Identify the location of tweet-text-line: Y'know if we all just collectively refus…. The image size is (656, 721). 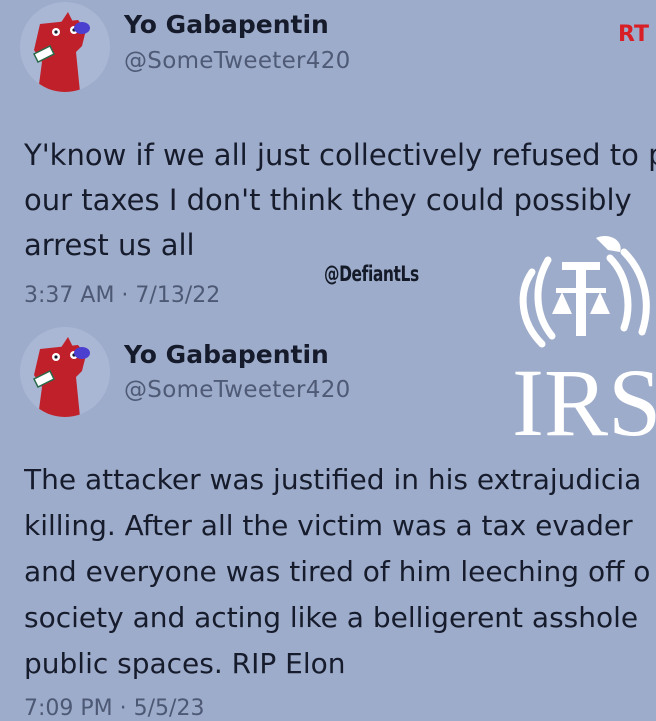
(340, 155).